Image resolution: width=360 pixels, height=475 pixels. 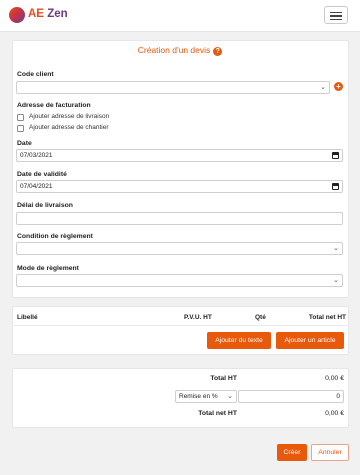 I want to click on total-ht-value: 0,00 €, so click(x=334, y=378).